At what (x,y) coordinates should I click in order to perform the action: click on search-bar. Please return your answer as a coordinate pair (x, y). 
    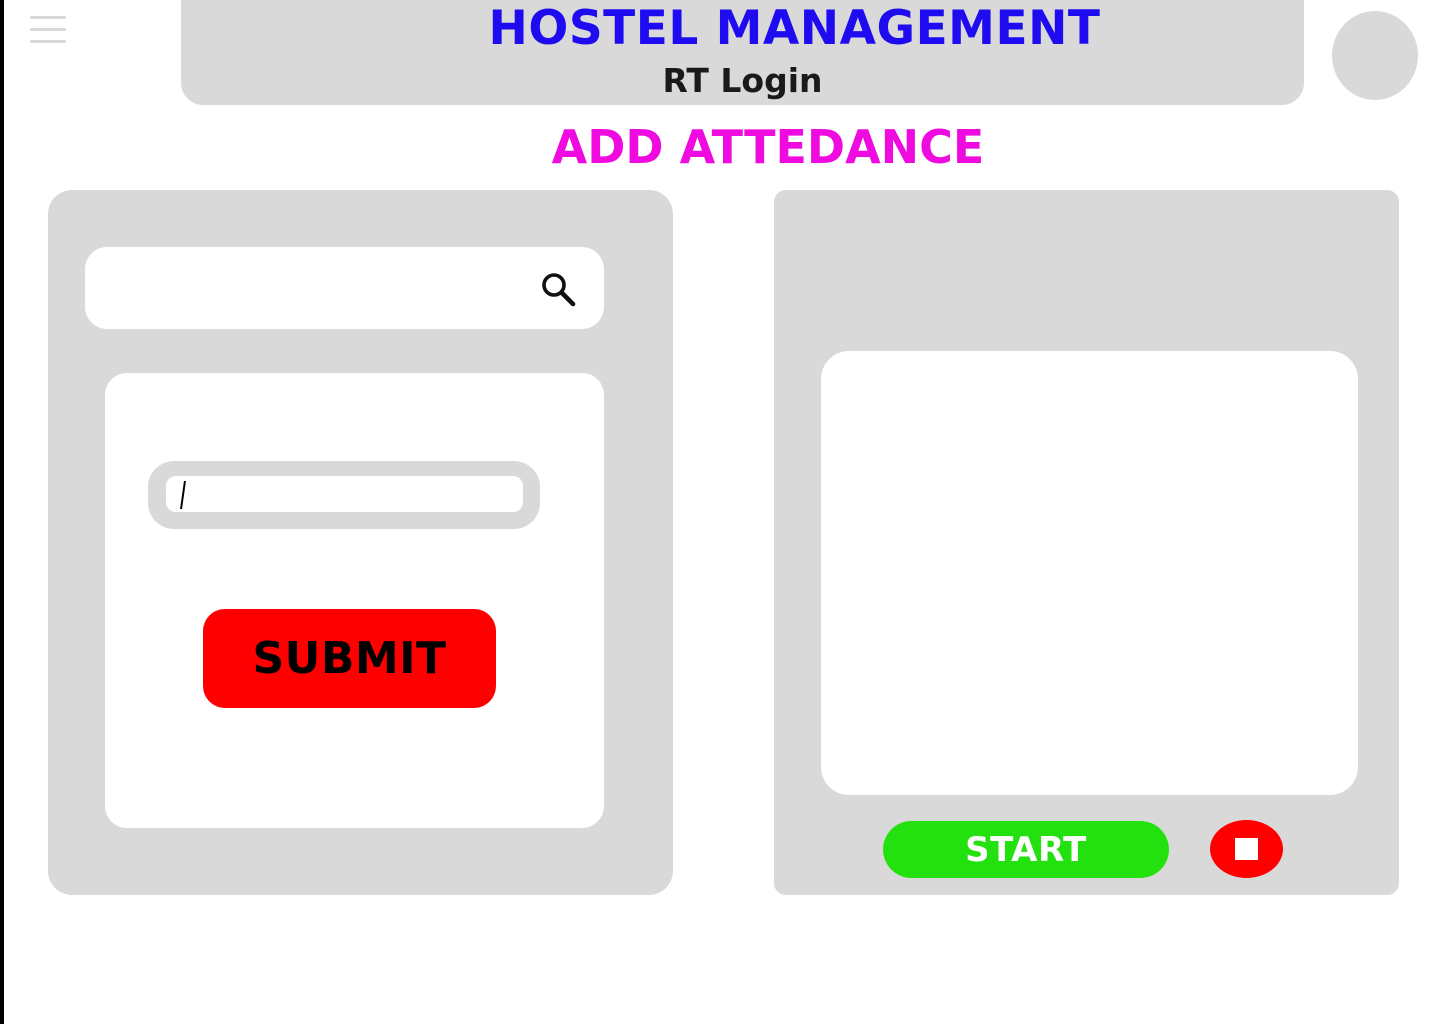
    Looking at the image, I should click on (344, 289).